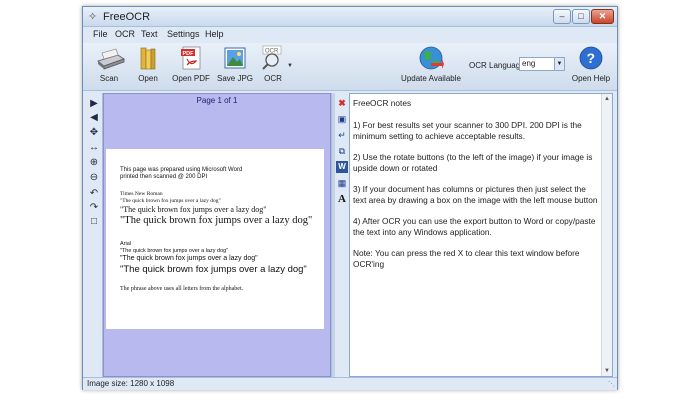 Image resolution: width=700 pixels, height=400 pixels. I want to click on menu-text: Text, so click(149, 34).